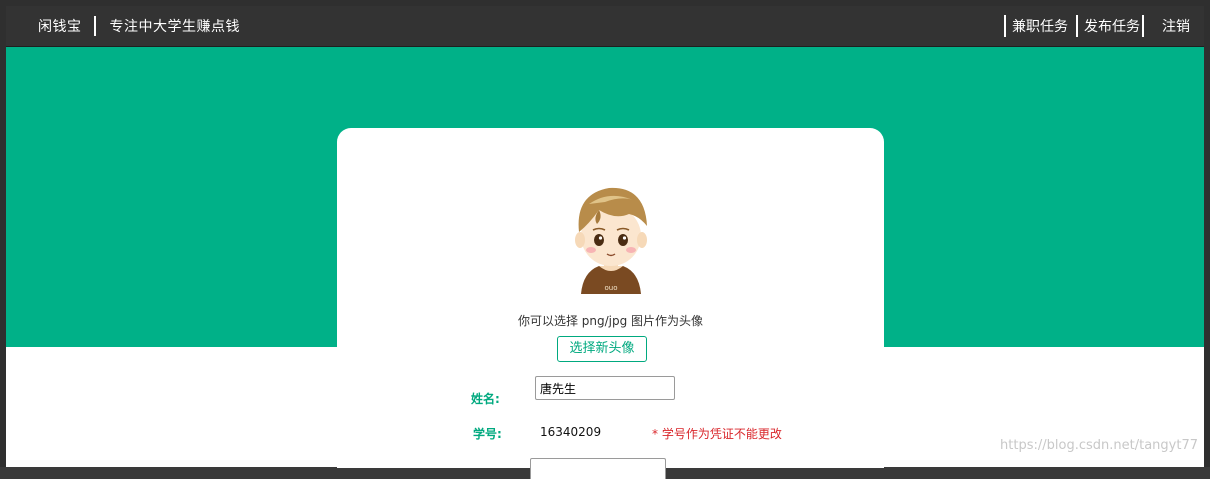  I want to click on nav-item-logout: 注销, so click(1168, 26).